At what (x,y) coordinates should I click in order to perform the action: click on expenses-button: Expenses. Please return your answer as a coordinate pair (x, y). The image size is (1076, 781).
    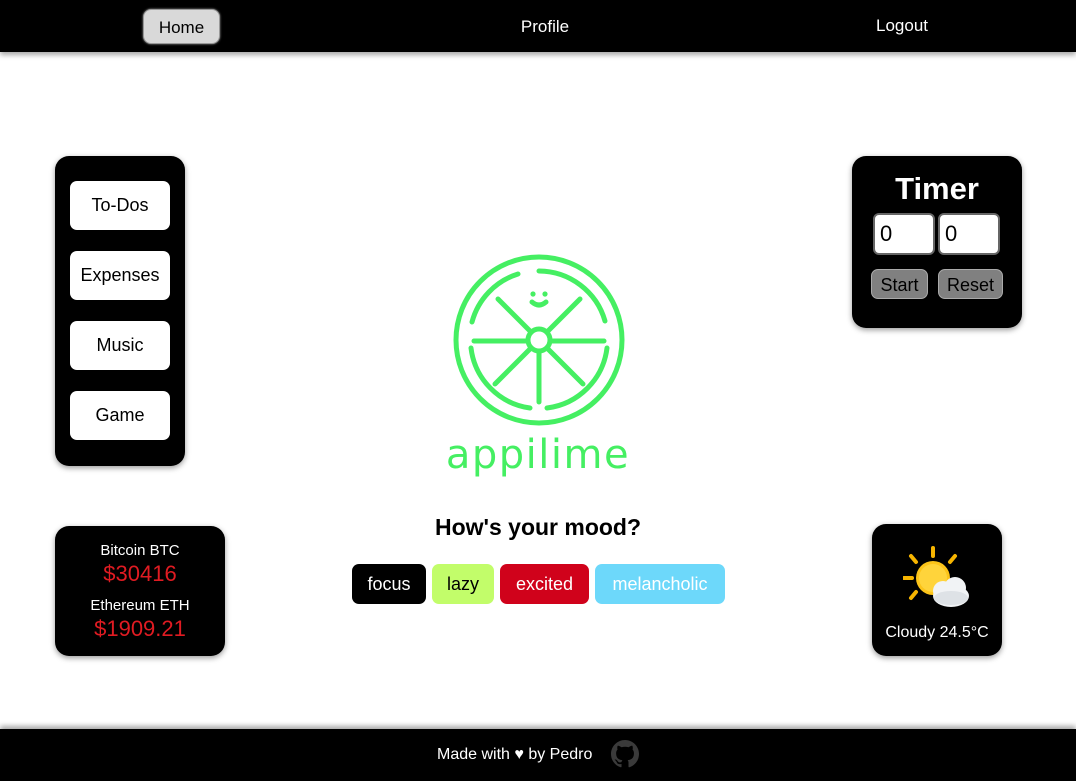
    Looking at the image, I should click on (120, 275).